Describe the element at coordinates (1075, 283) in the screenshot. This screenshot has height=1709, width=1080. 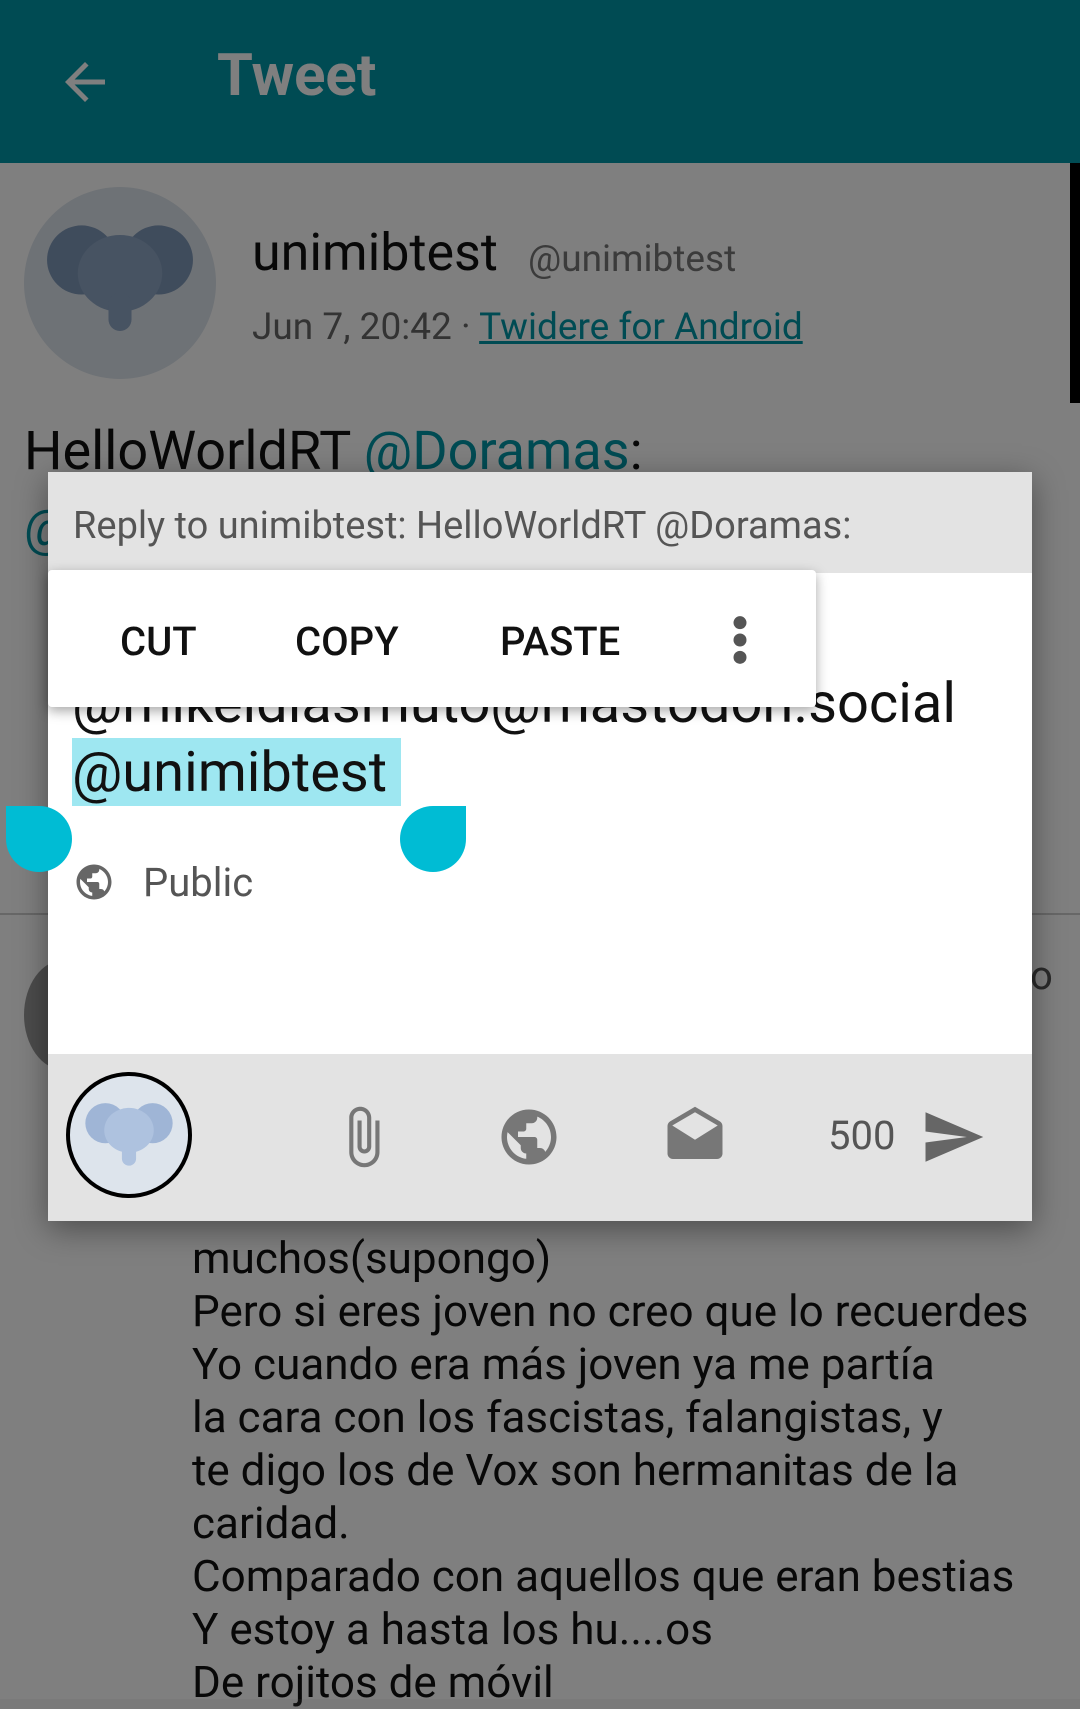
I see `scrollbar` at that location.